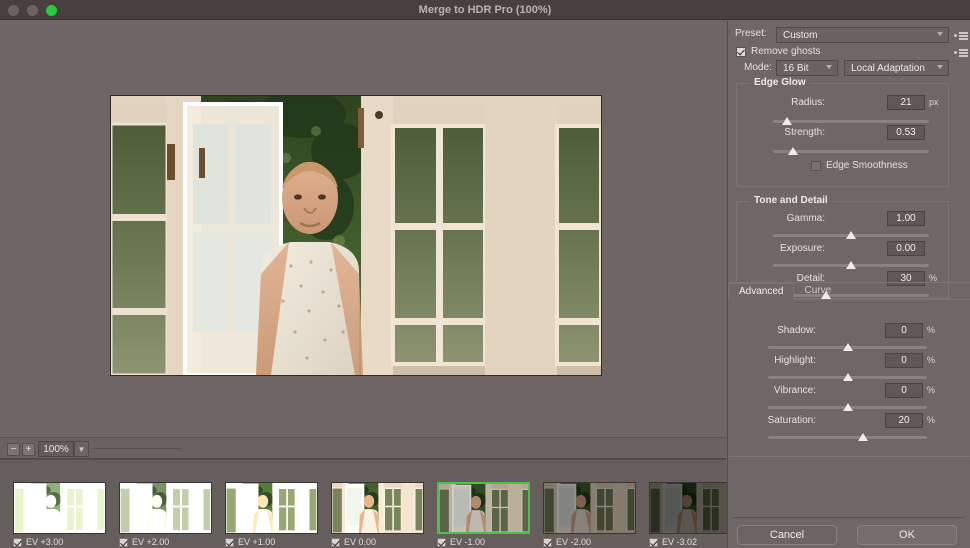 The height and width of the screenshot is (548, 970). Describe the element at coordinates (363, 448) in the screenshot. I see `zoom-toolbar: − + 100% ▼` at that location.